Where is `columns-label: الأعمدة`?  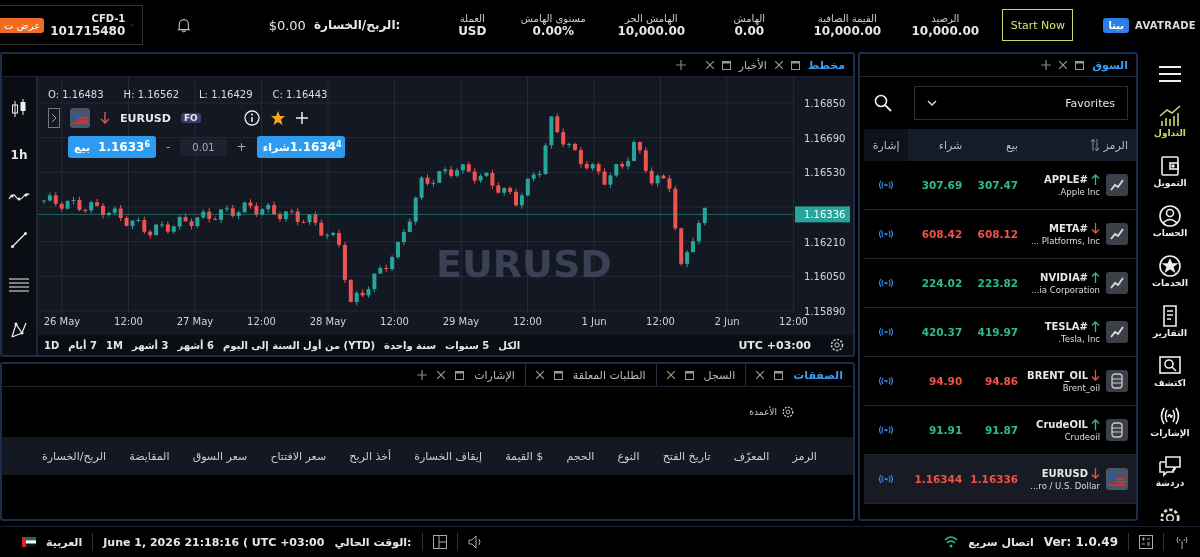
columns-label: الأعمدة is located at coordinates (763, 412).